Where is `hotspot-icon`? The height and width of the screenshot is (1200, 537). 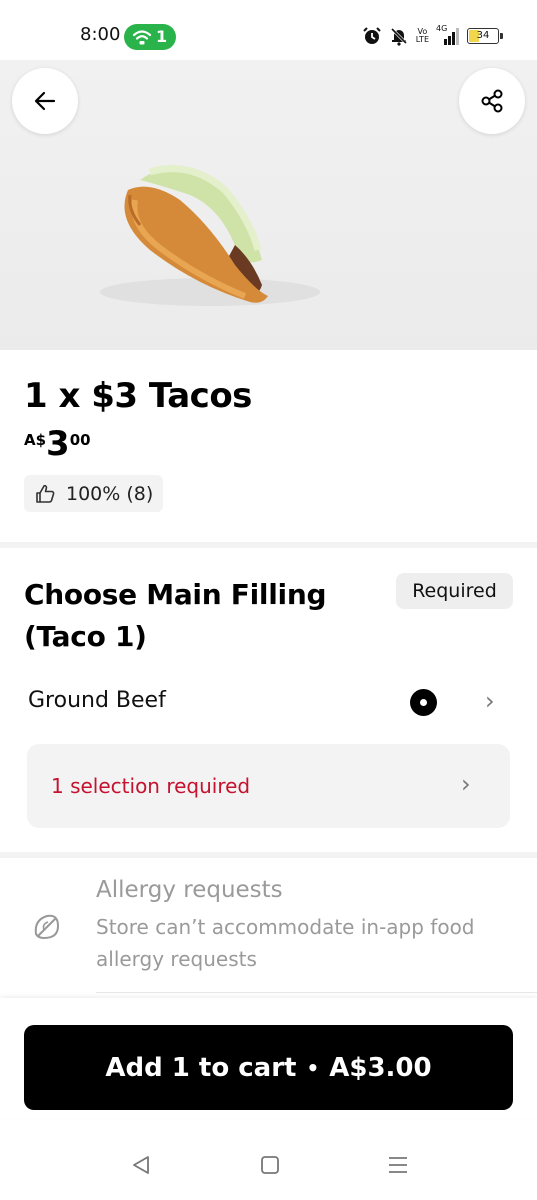 hotspot-icon is located at coordinates (142, 37).